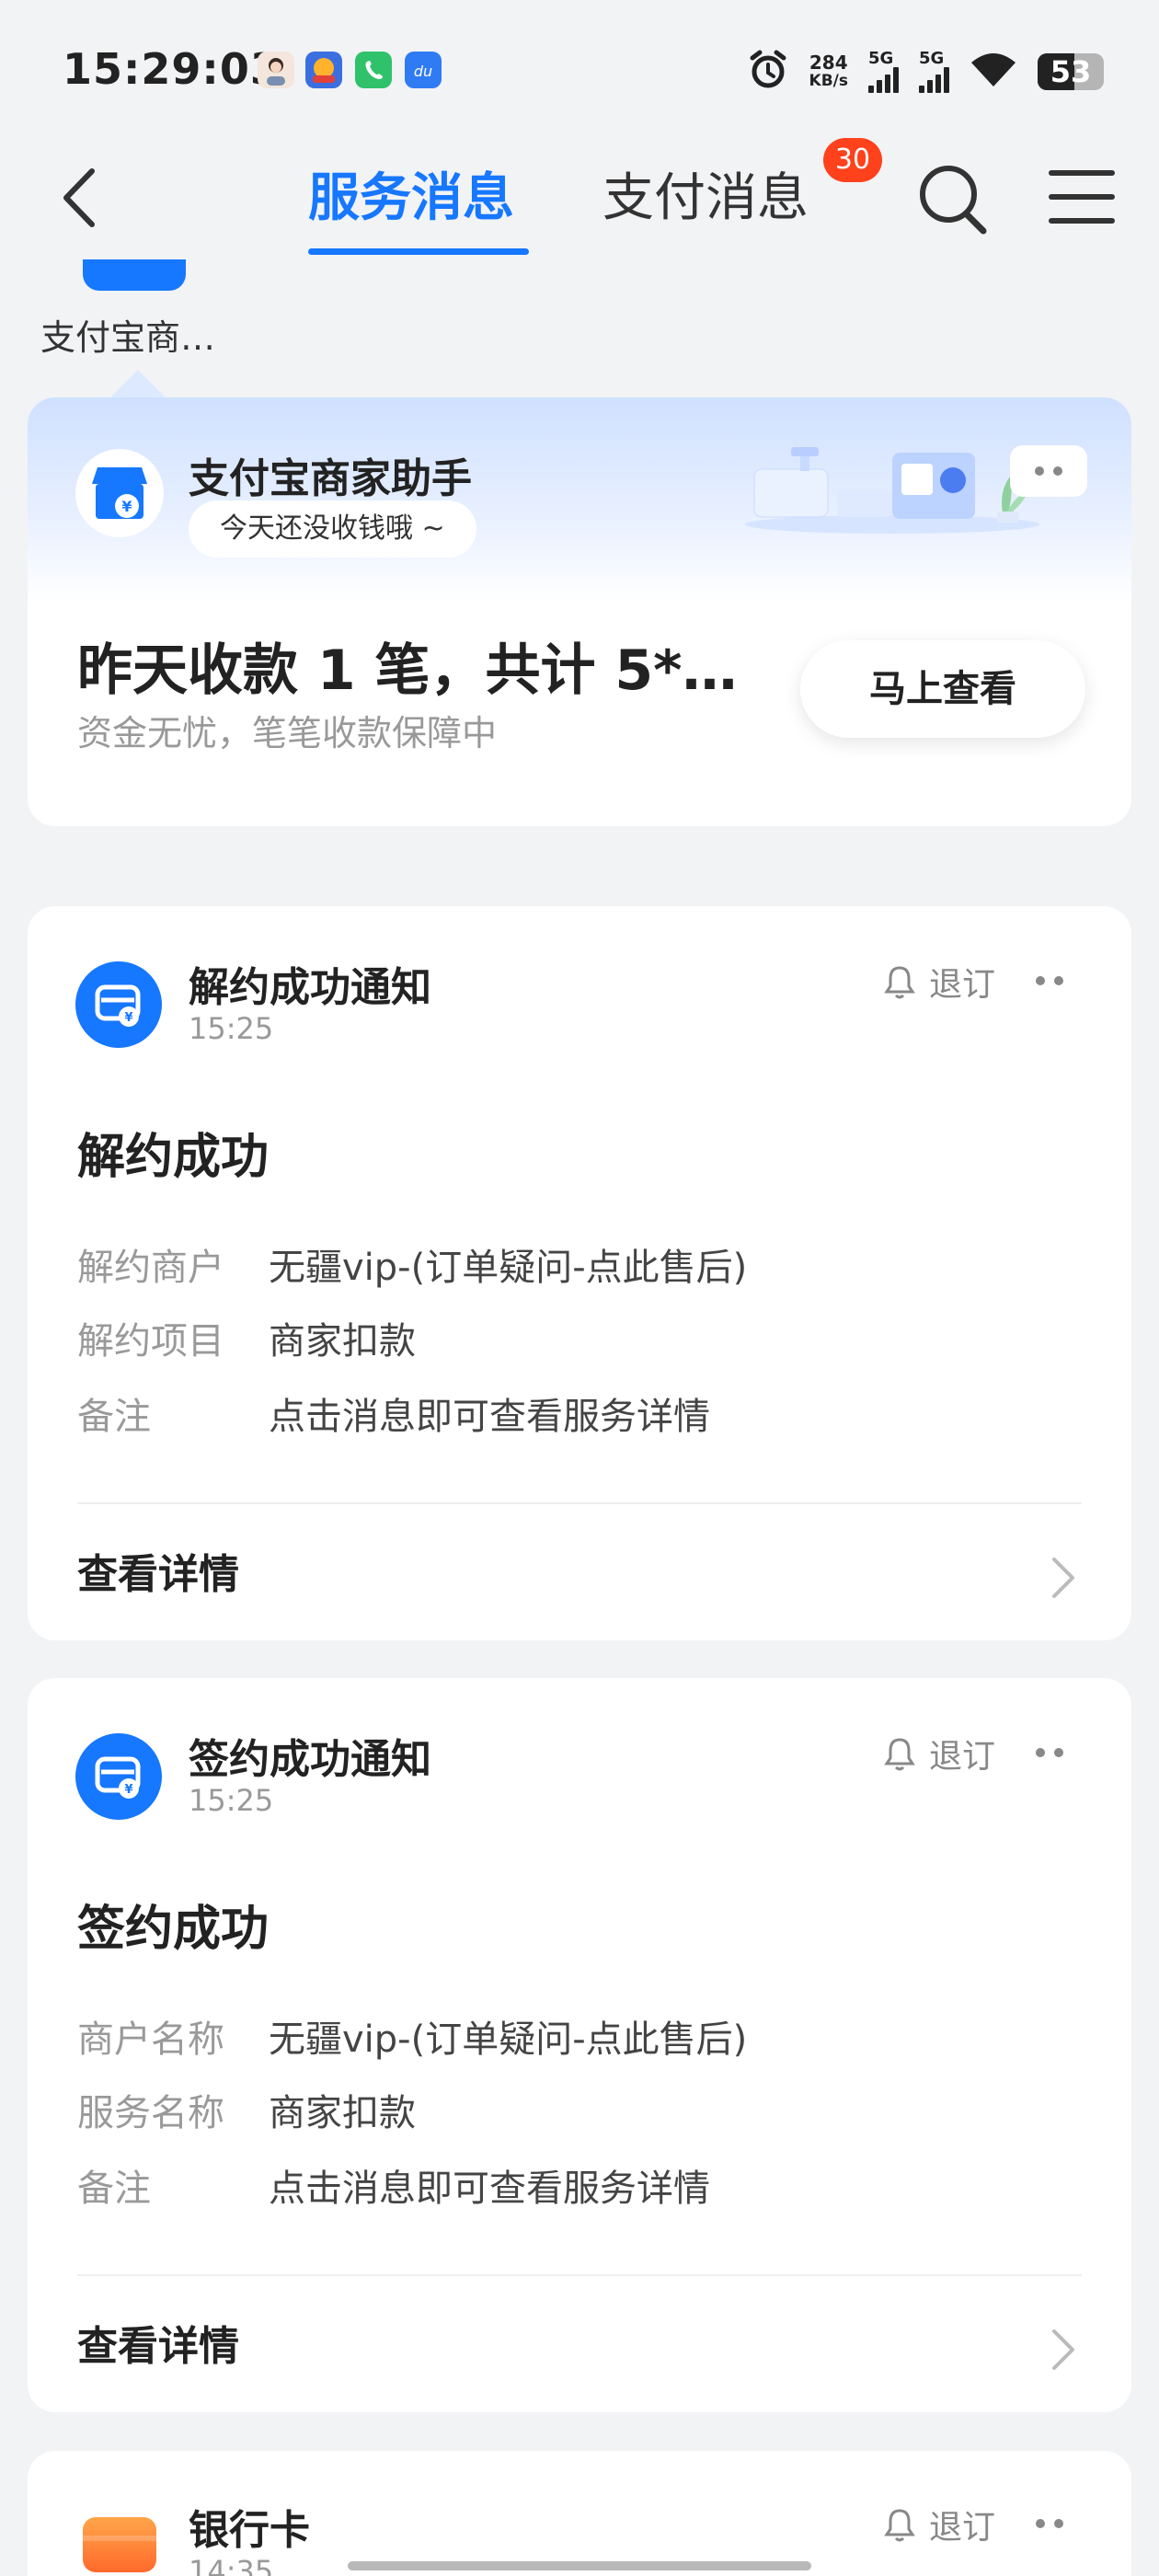 The image size is (1159, 2576). I want to click on menu-button, so click(1082, 197).